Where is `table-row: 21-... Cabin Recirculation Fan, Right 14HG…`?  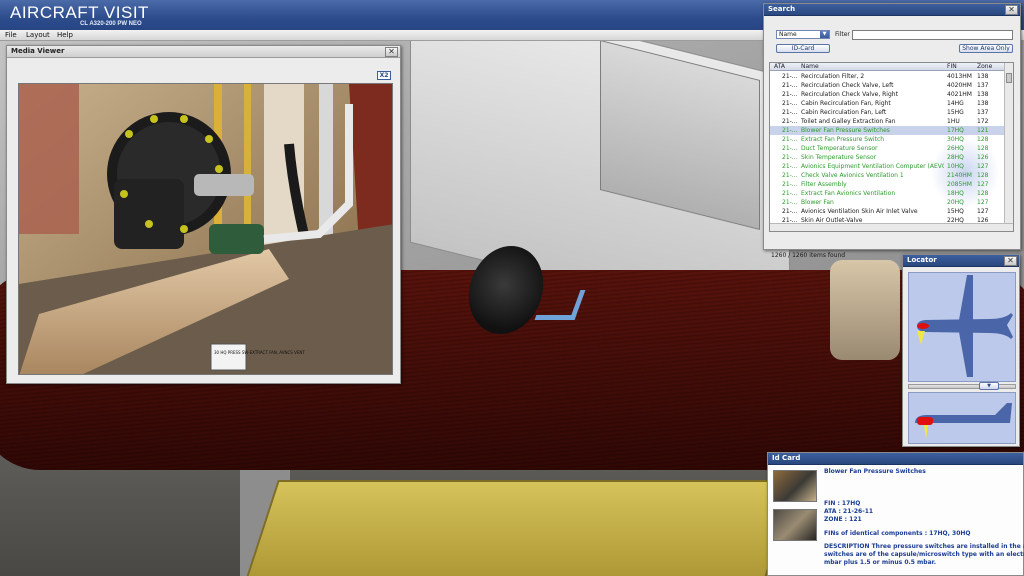
table-row: 21-... Cabin Recirculation Fan, Right 14HG… is located at coordinates (888, 103).